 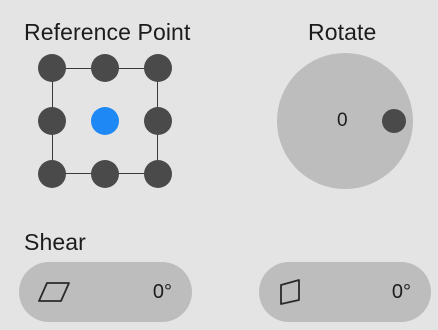 I want to click on reference-point-middle-left, so click(x=52, y=121).